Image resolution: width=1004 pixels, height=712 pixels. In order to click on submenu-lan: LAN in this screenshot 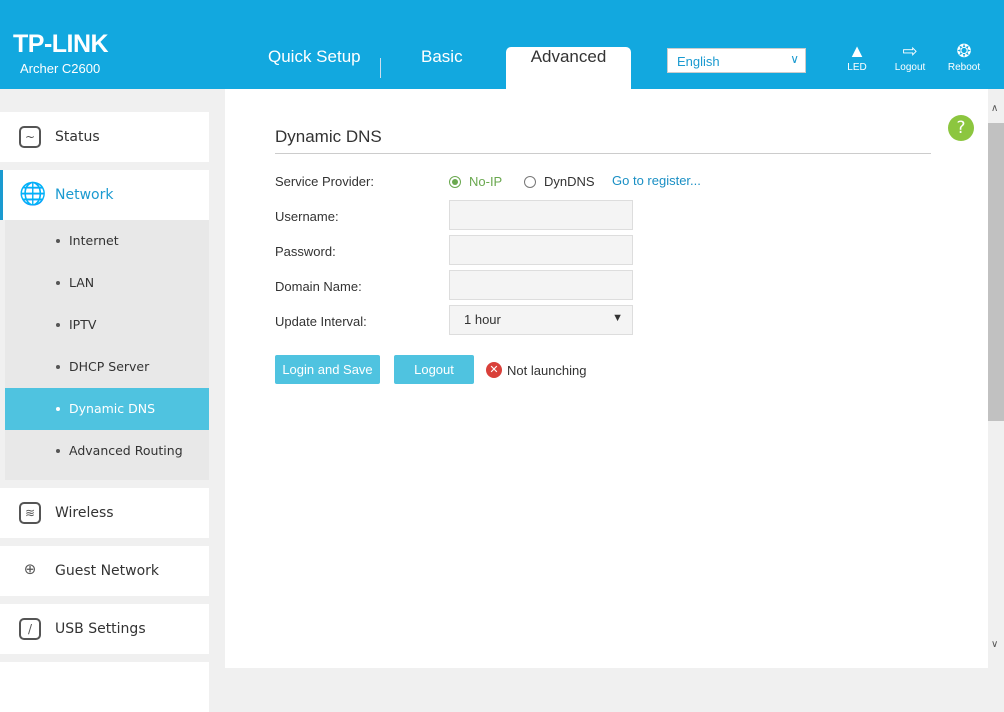, I will do `click(107, 283)`.